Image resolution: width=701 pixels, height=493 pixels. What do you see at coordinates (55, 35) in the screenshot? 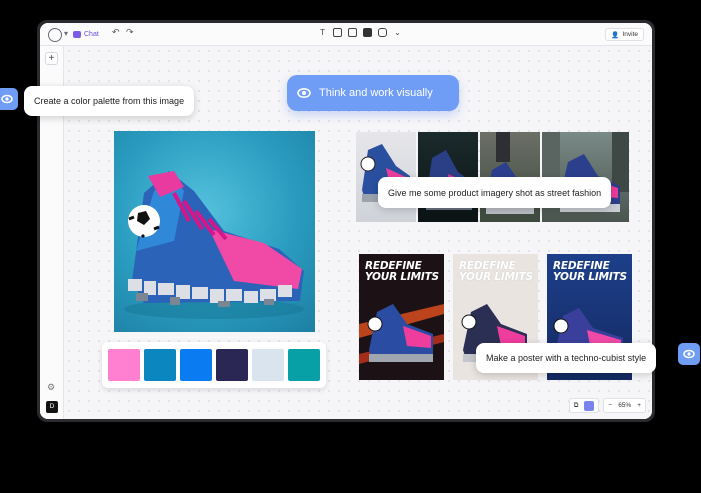
I see `app-logo-icon` at bounding box center [55, 35].